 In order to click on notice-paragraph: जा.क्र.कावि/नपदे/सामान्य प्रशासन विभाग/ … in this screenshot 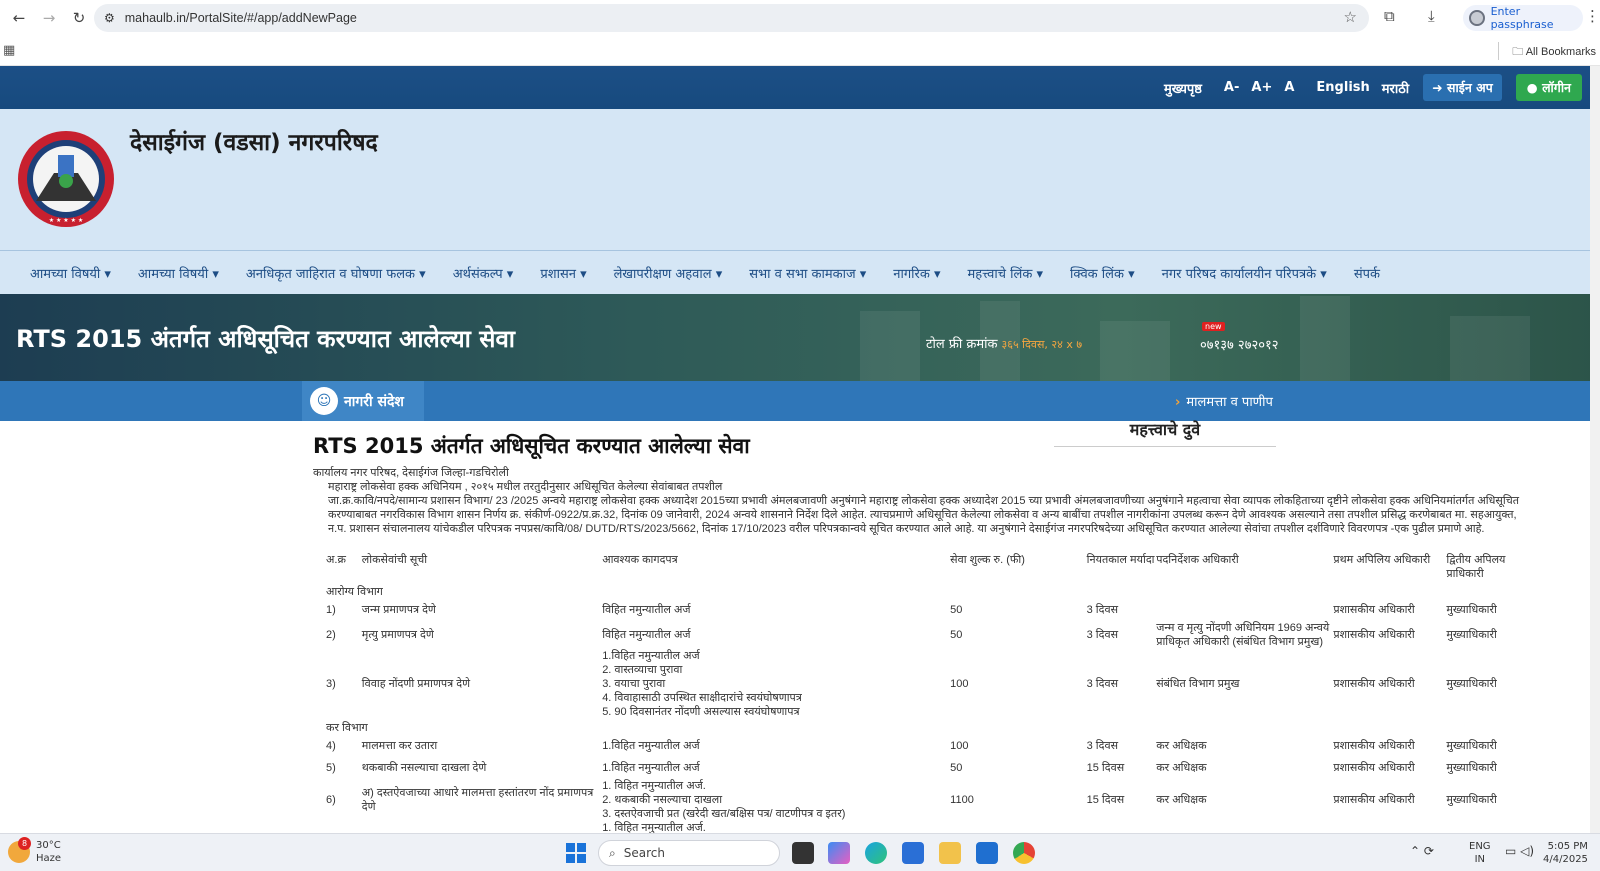, I will do `click(923, 515)`.